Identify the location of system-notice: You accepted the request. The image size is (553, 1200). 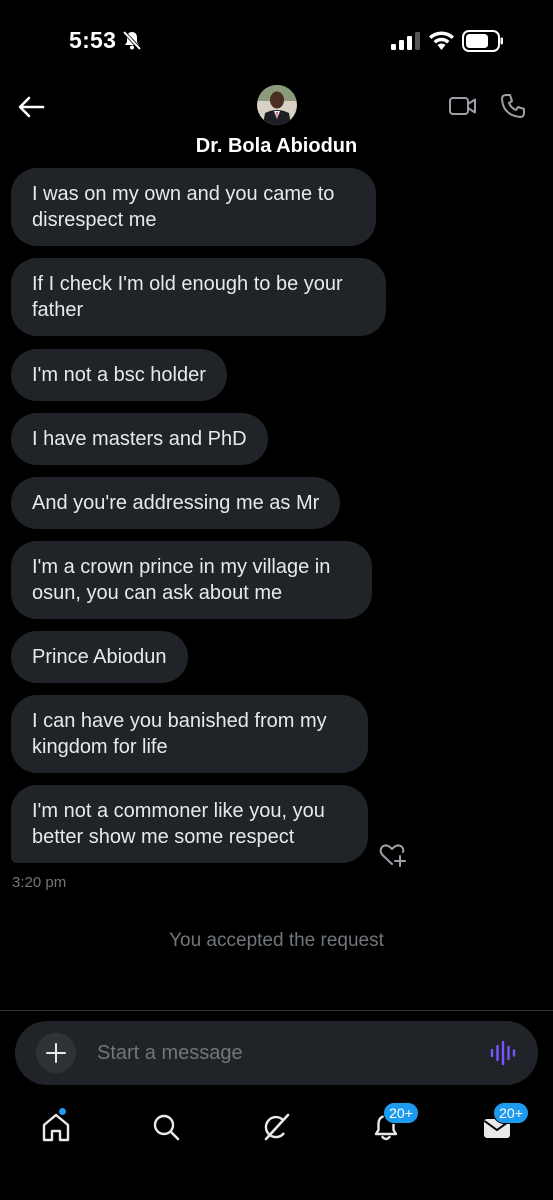
(276, 940).